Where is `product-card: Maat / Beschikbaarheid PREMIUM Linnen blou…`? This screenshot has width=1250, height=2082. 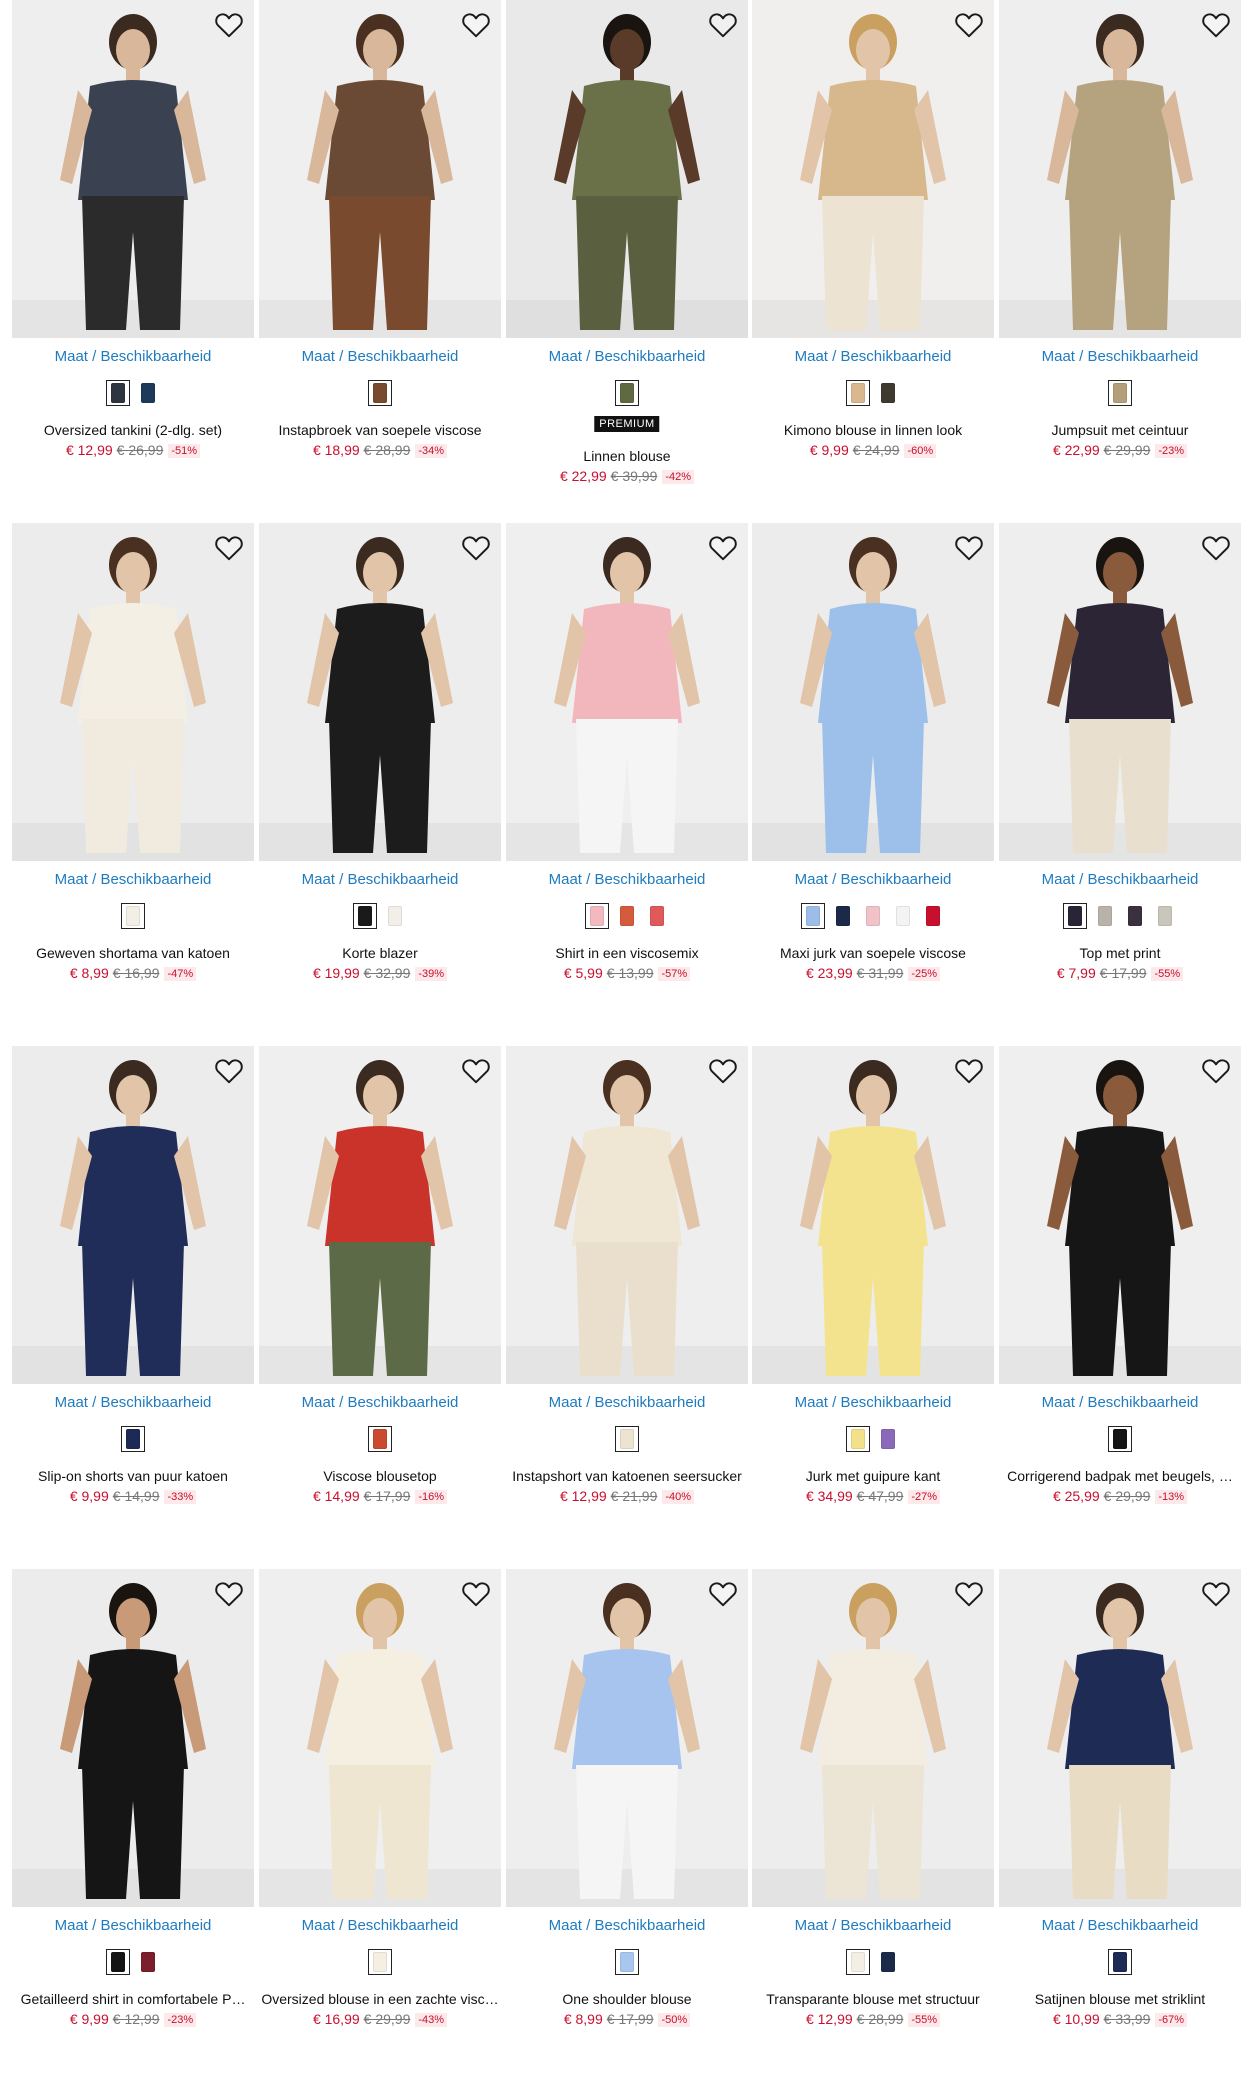 product-card: Maat / Beschikbaarheid PREMIUM Linnen blou… is located at coordinates (627, 242).